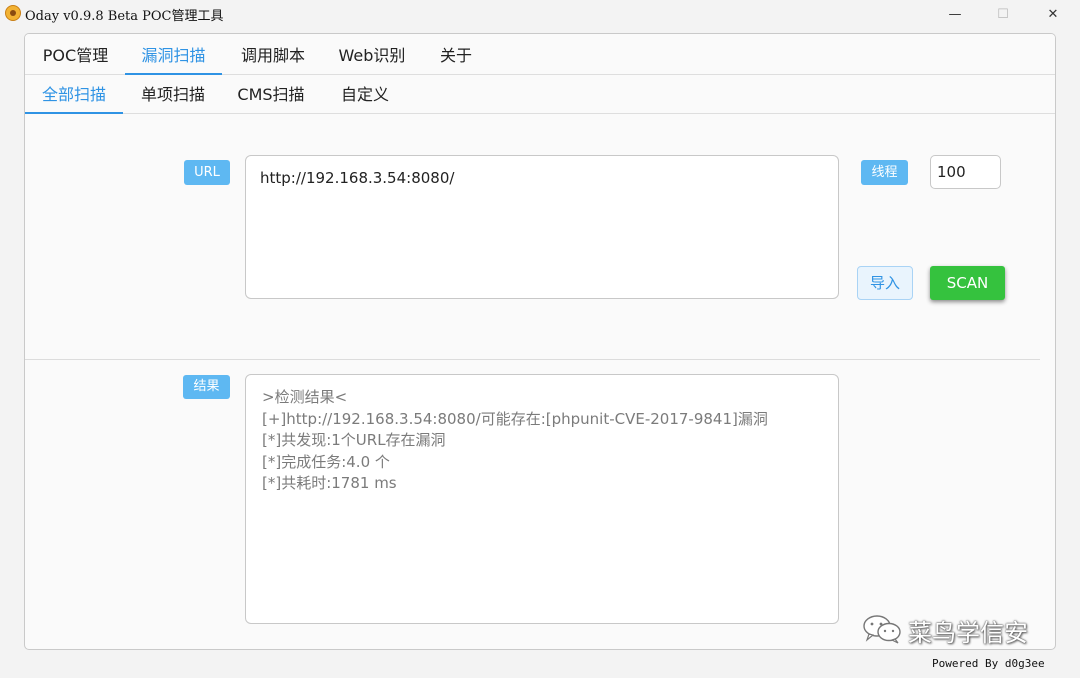  I want to click on result-line: [*]共耗时:1781 ms, so click(329, 483).